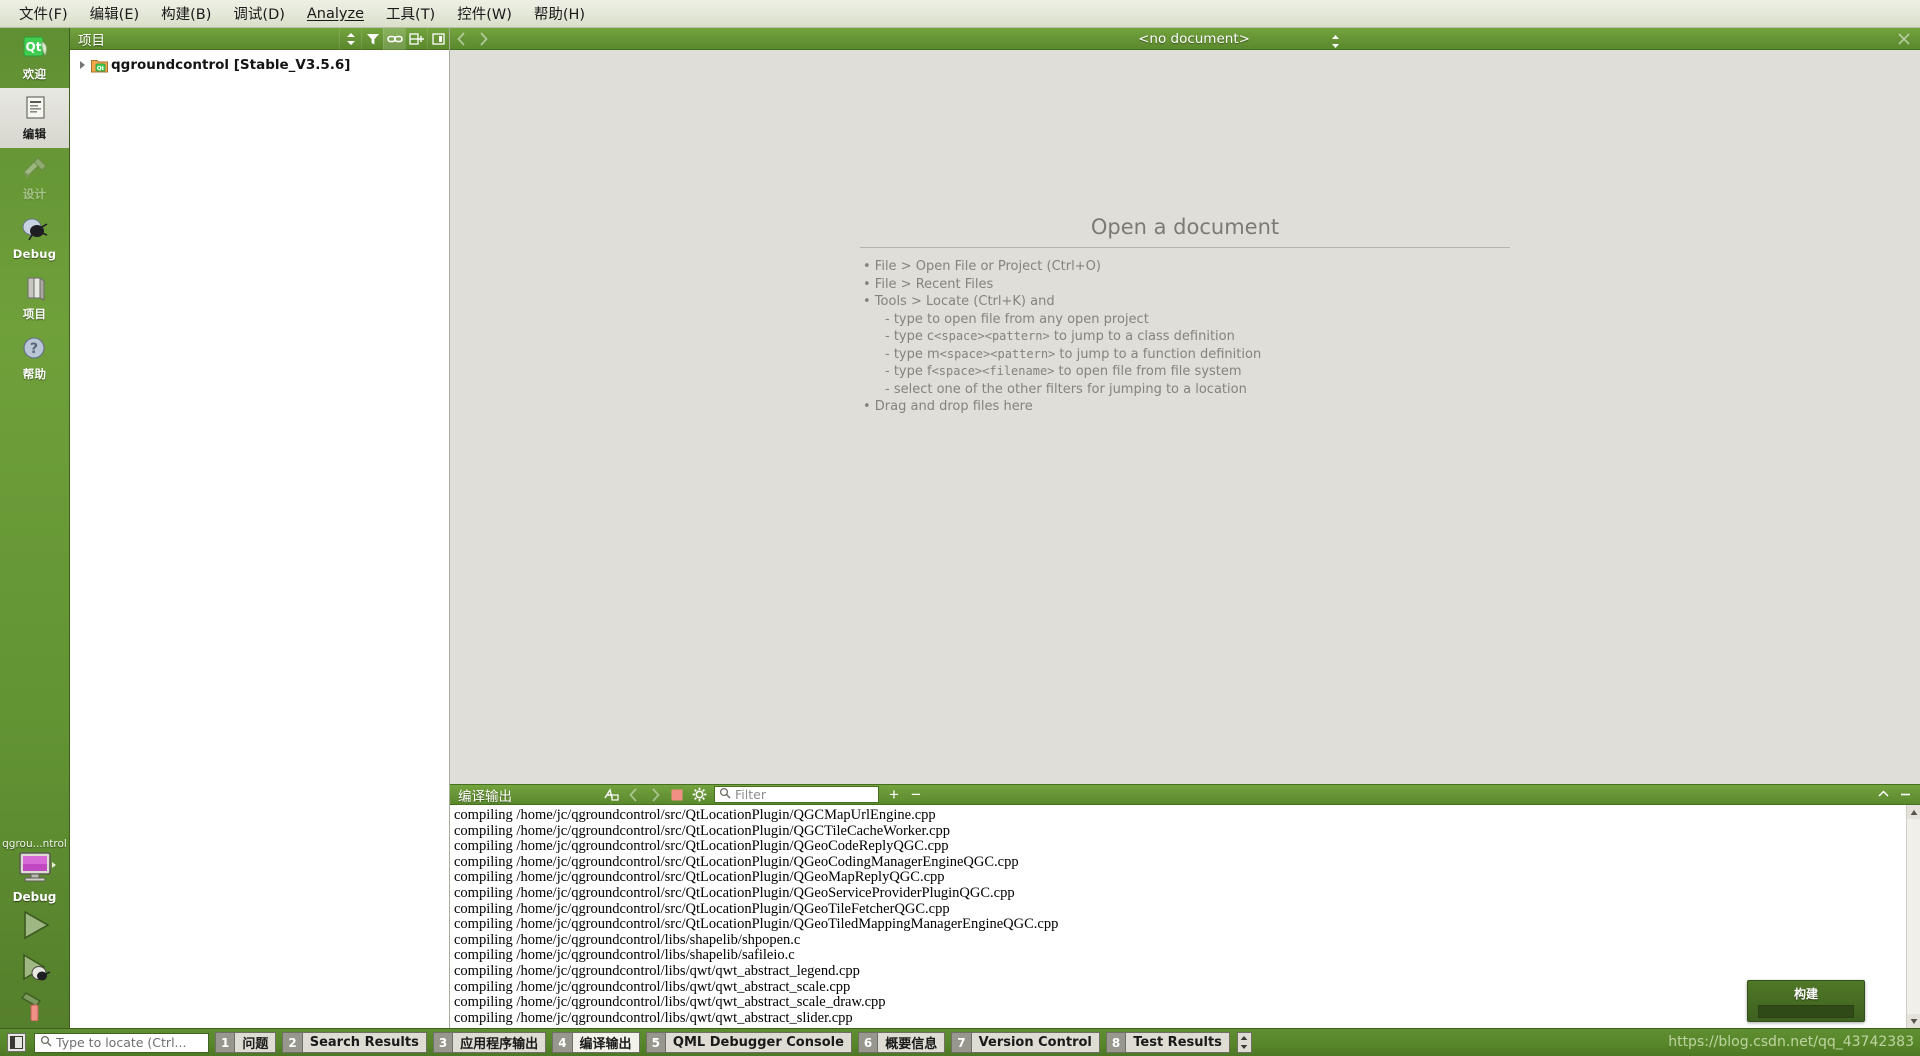 The width and height of the screenshot is (1920, 1056). Describe the element at coordinates (82, 64) in the screenshot. I see `expand-arrow-icon` at that location.